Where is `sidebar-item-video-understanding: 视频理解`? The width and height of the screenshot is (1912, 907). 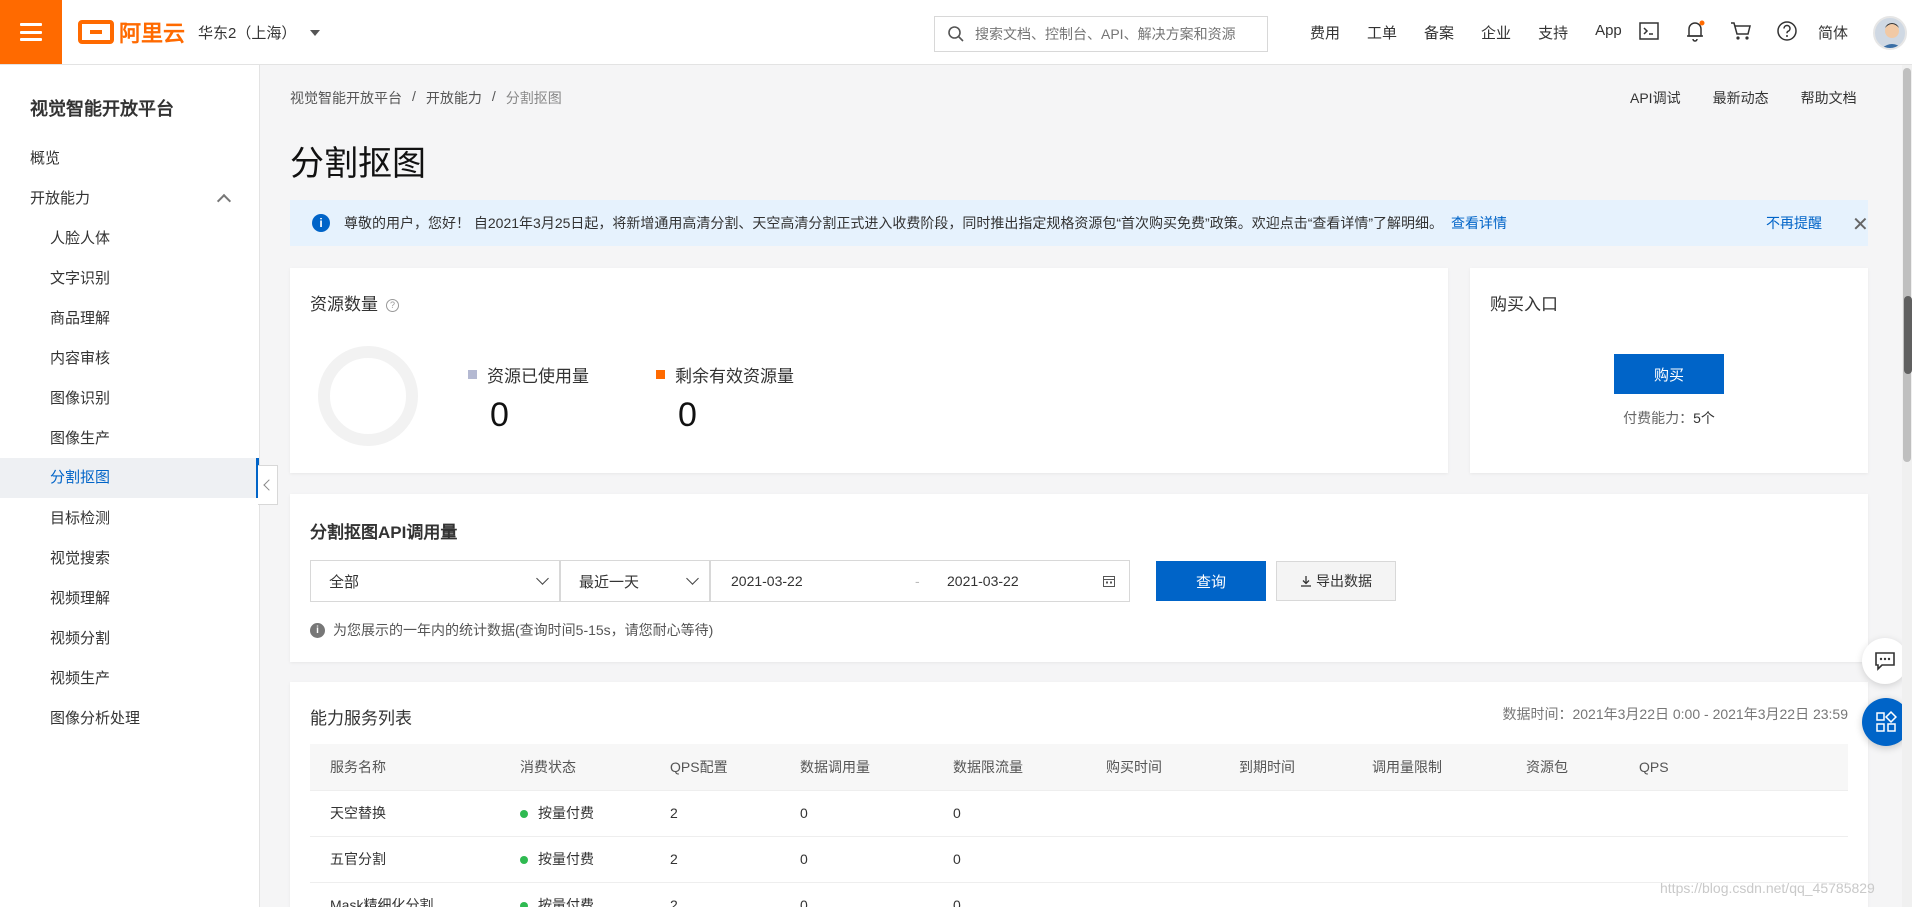 sidebar-item-video-understanding: 视频理解 is located at coordinates (129, 599).